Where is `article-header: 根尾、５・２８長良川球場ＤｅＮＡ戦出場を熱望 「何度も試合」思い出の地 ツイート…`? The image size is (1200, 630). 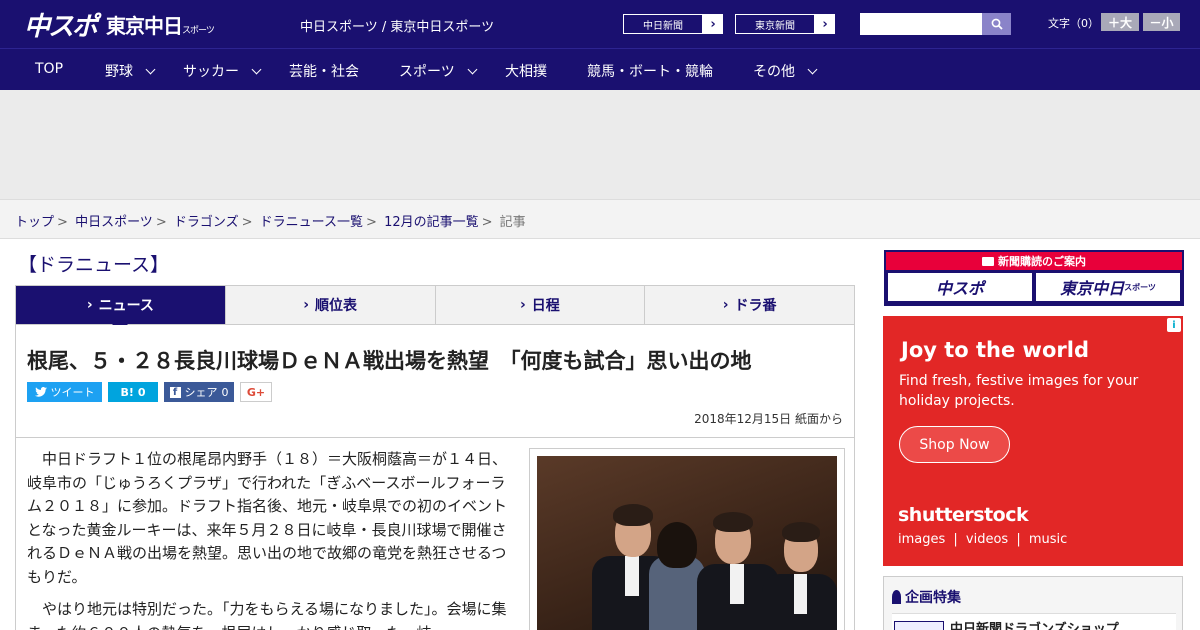 article-header: 根尾、５・２８長良川球場ＤｅＮＡ戦出場を熱望 「何度も試合」思い出の地 ツイート… is located at coordinates (435, 381).